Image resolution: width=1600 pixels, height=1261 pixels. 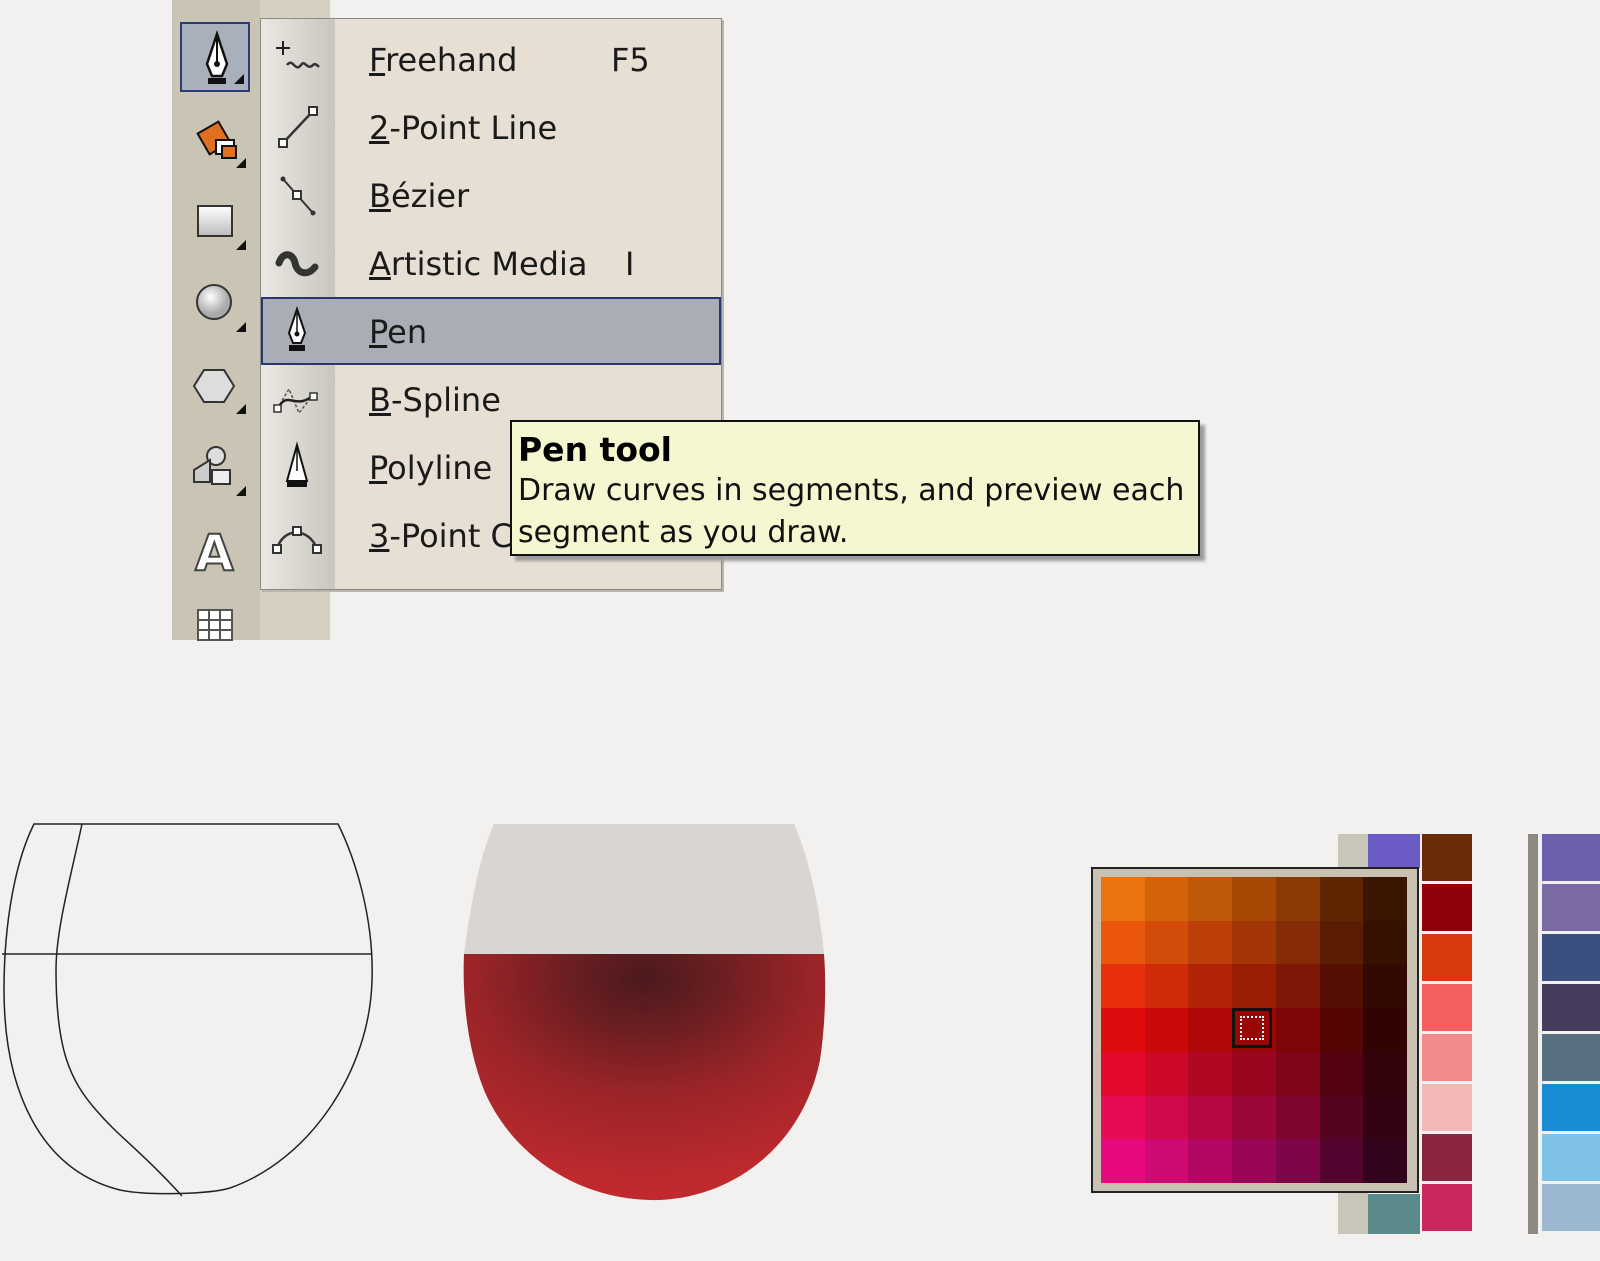 What do you see at coordinates (297, 263) in the screenshot?
I see `artistic-media-icon` at bounding box center [297, 263].